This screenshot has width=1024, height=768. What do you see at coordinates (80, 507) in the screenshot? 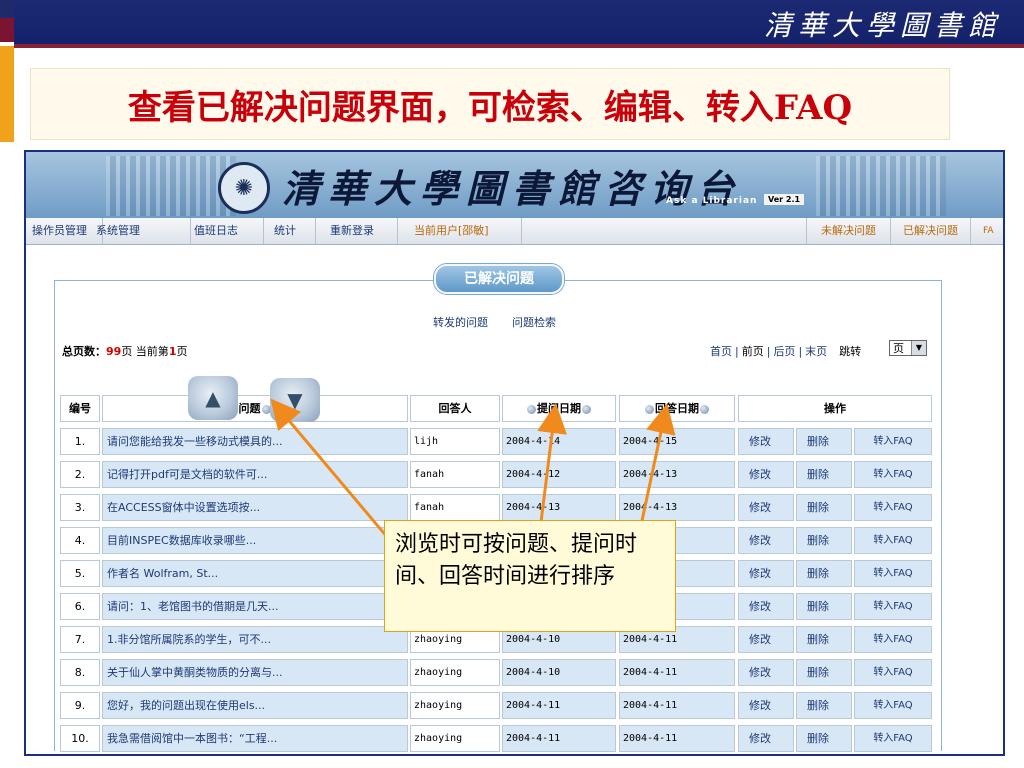
I see `row-number: 3.` at bounding box center [80, 507].